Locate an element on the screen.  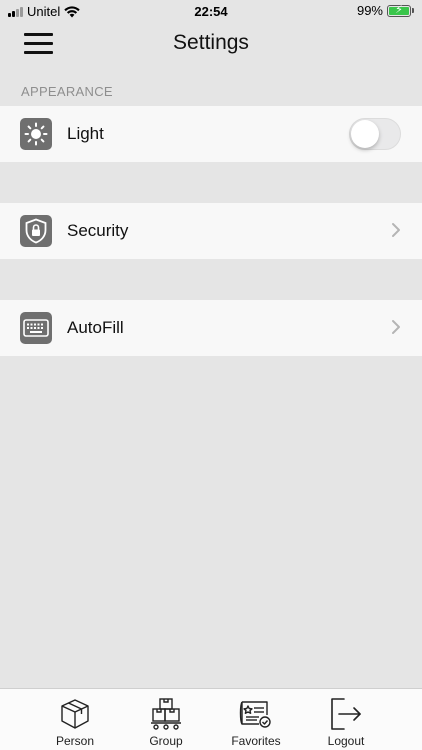
light-mode-label: Light is located at coordinates (85, 133).